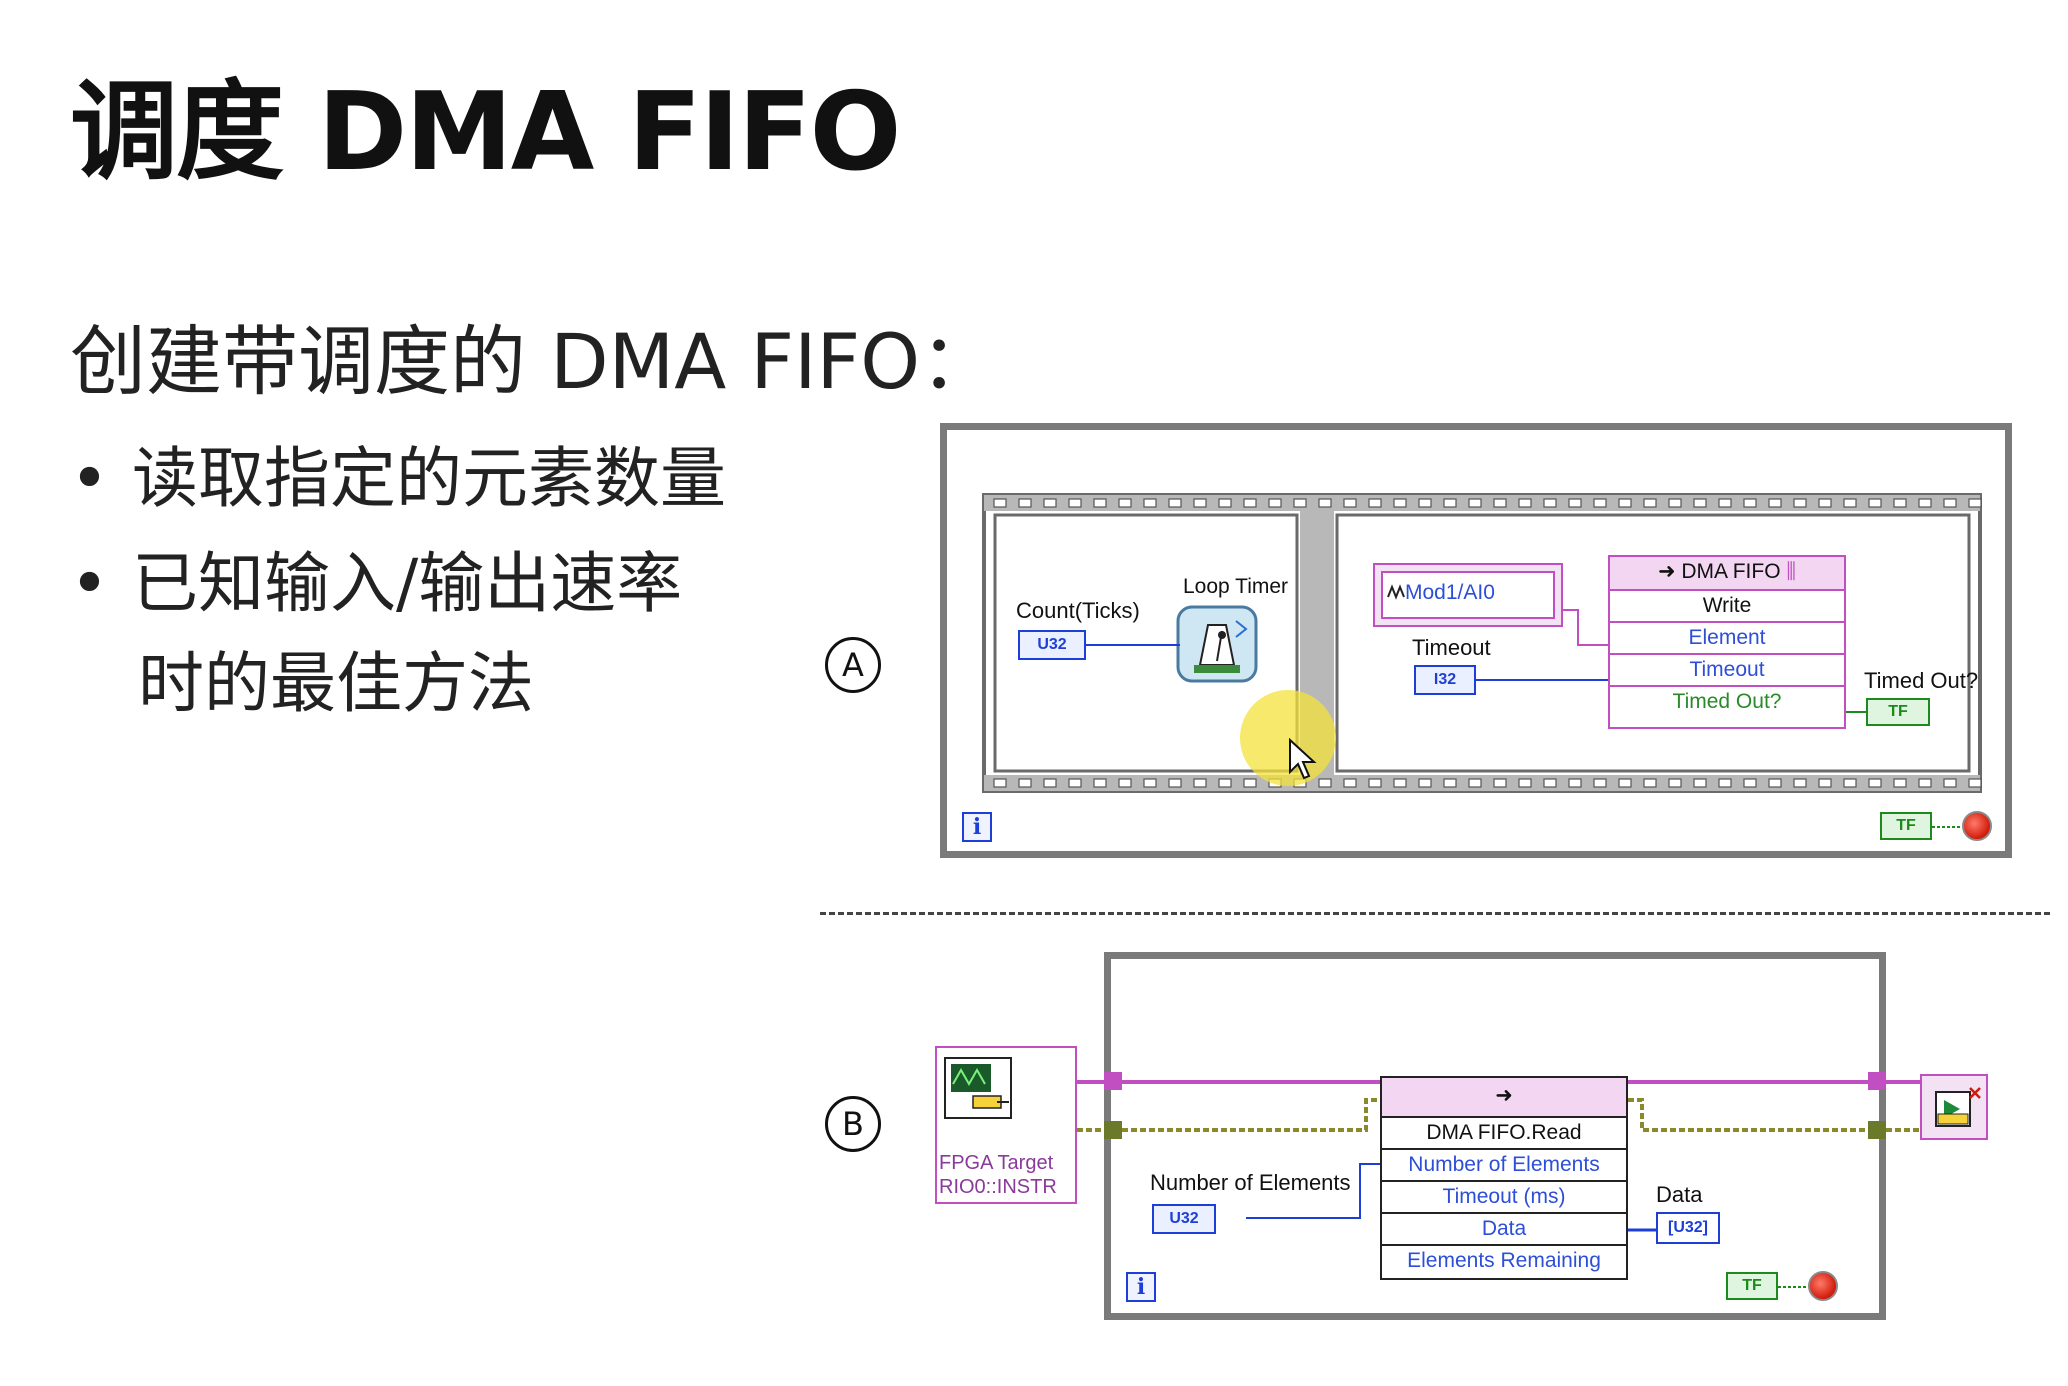 This screenshot has width=2068, height=1386. I want to click on number-of-elements-constant: U32, so click(1184, 1219).